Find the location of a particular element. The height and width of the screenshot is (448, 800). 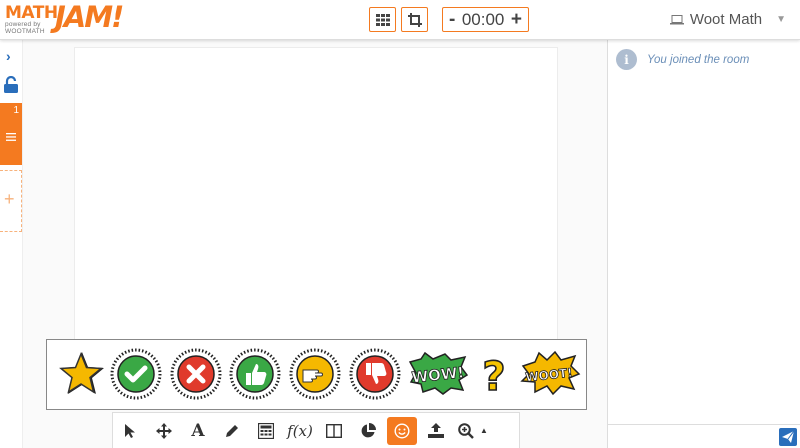

pencil-icon is located at coordinates (232, 430).